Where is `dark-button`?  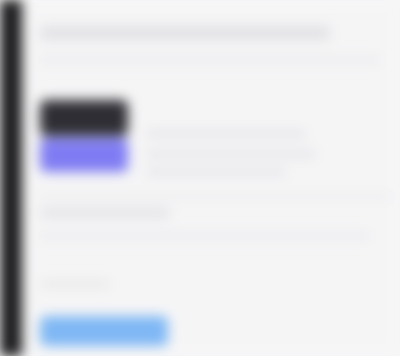
dark-button is located at coordinates (84, 118).